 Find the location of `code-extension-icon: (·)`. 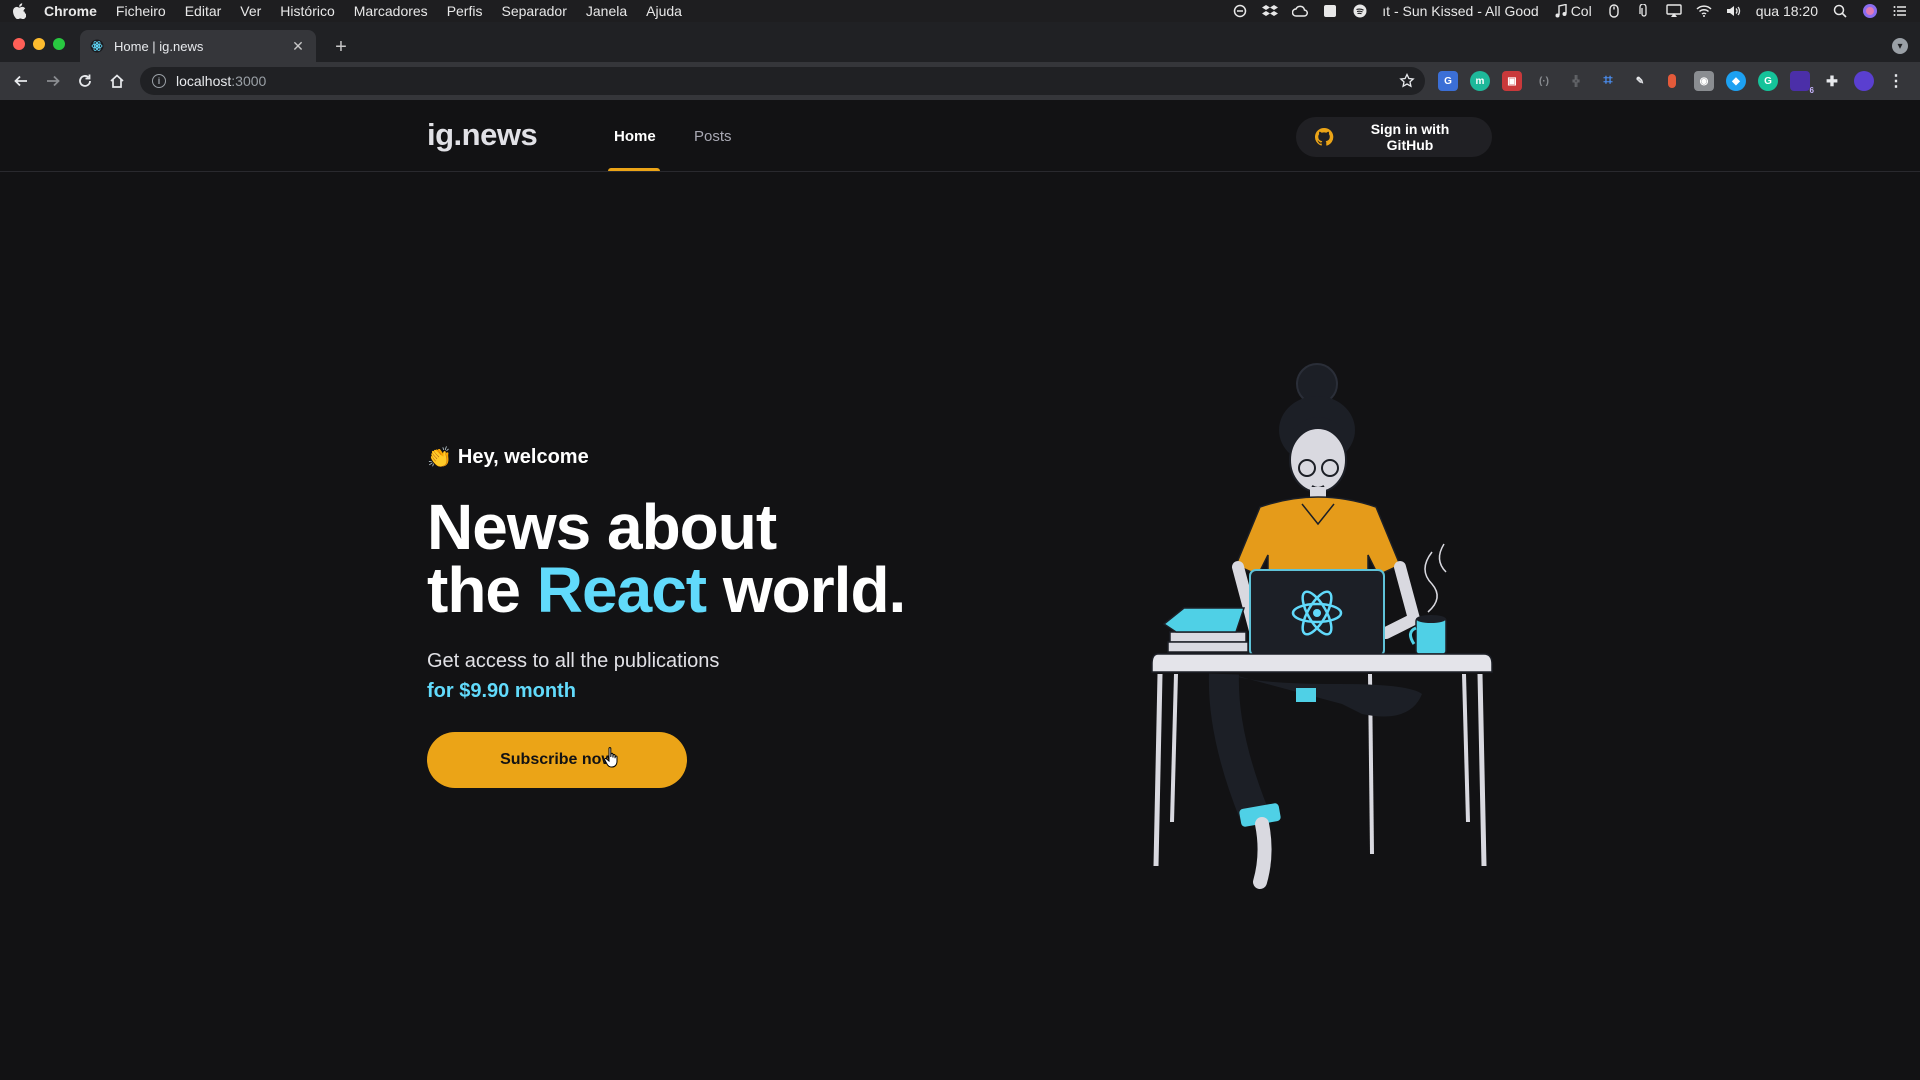

code-extension-icon: (·) is located at coordinates (1544, 81).